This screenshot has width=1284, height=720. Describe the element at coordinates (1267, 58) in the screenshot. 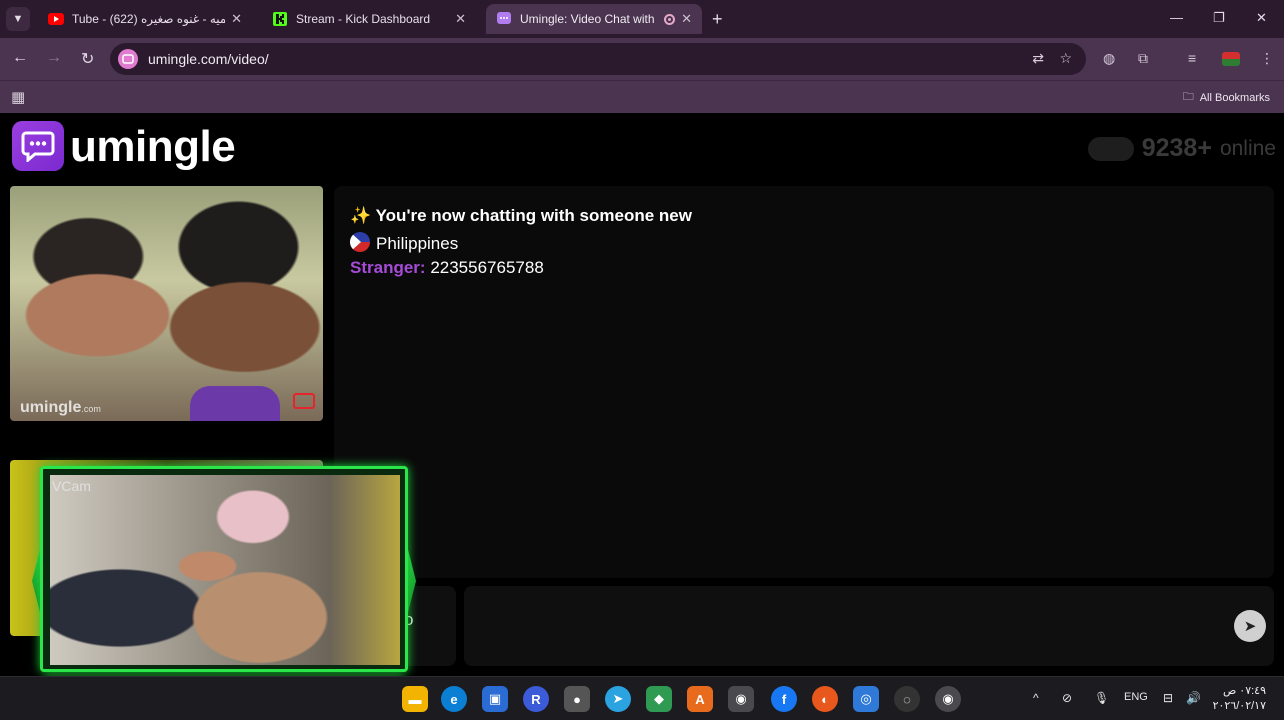

I see `menu-icon: ⋮` at that location.